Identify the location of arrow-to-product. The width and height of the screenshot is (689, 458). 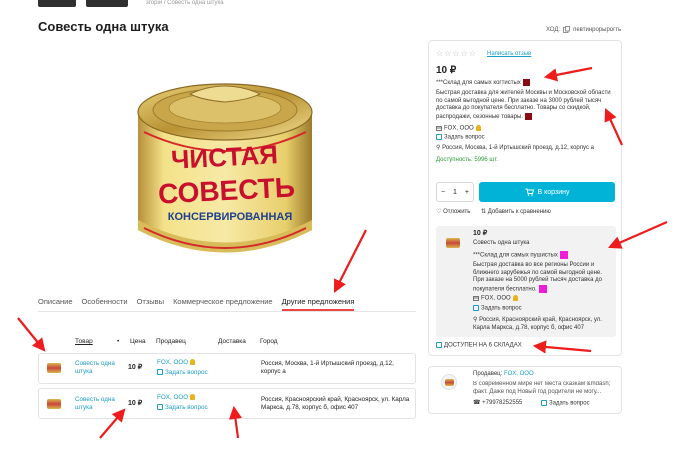
(31, 334).